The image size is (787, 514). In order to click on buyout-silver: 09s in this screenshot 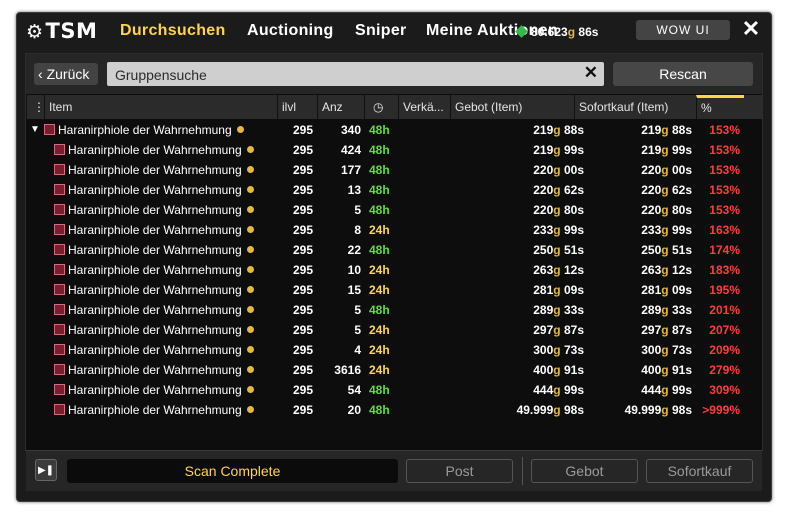, I will do `click(681, 290)`.